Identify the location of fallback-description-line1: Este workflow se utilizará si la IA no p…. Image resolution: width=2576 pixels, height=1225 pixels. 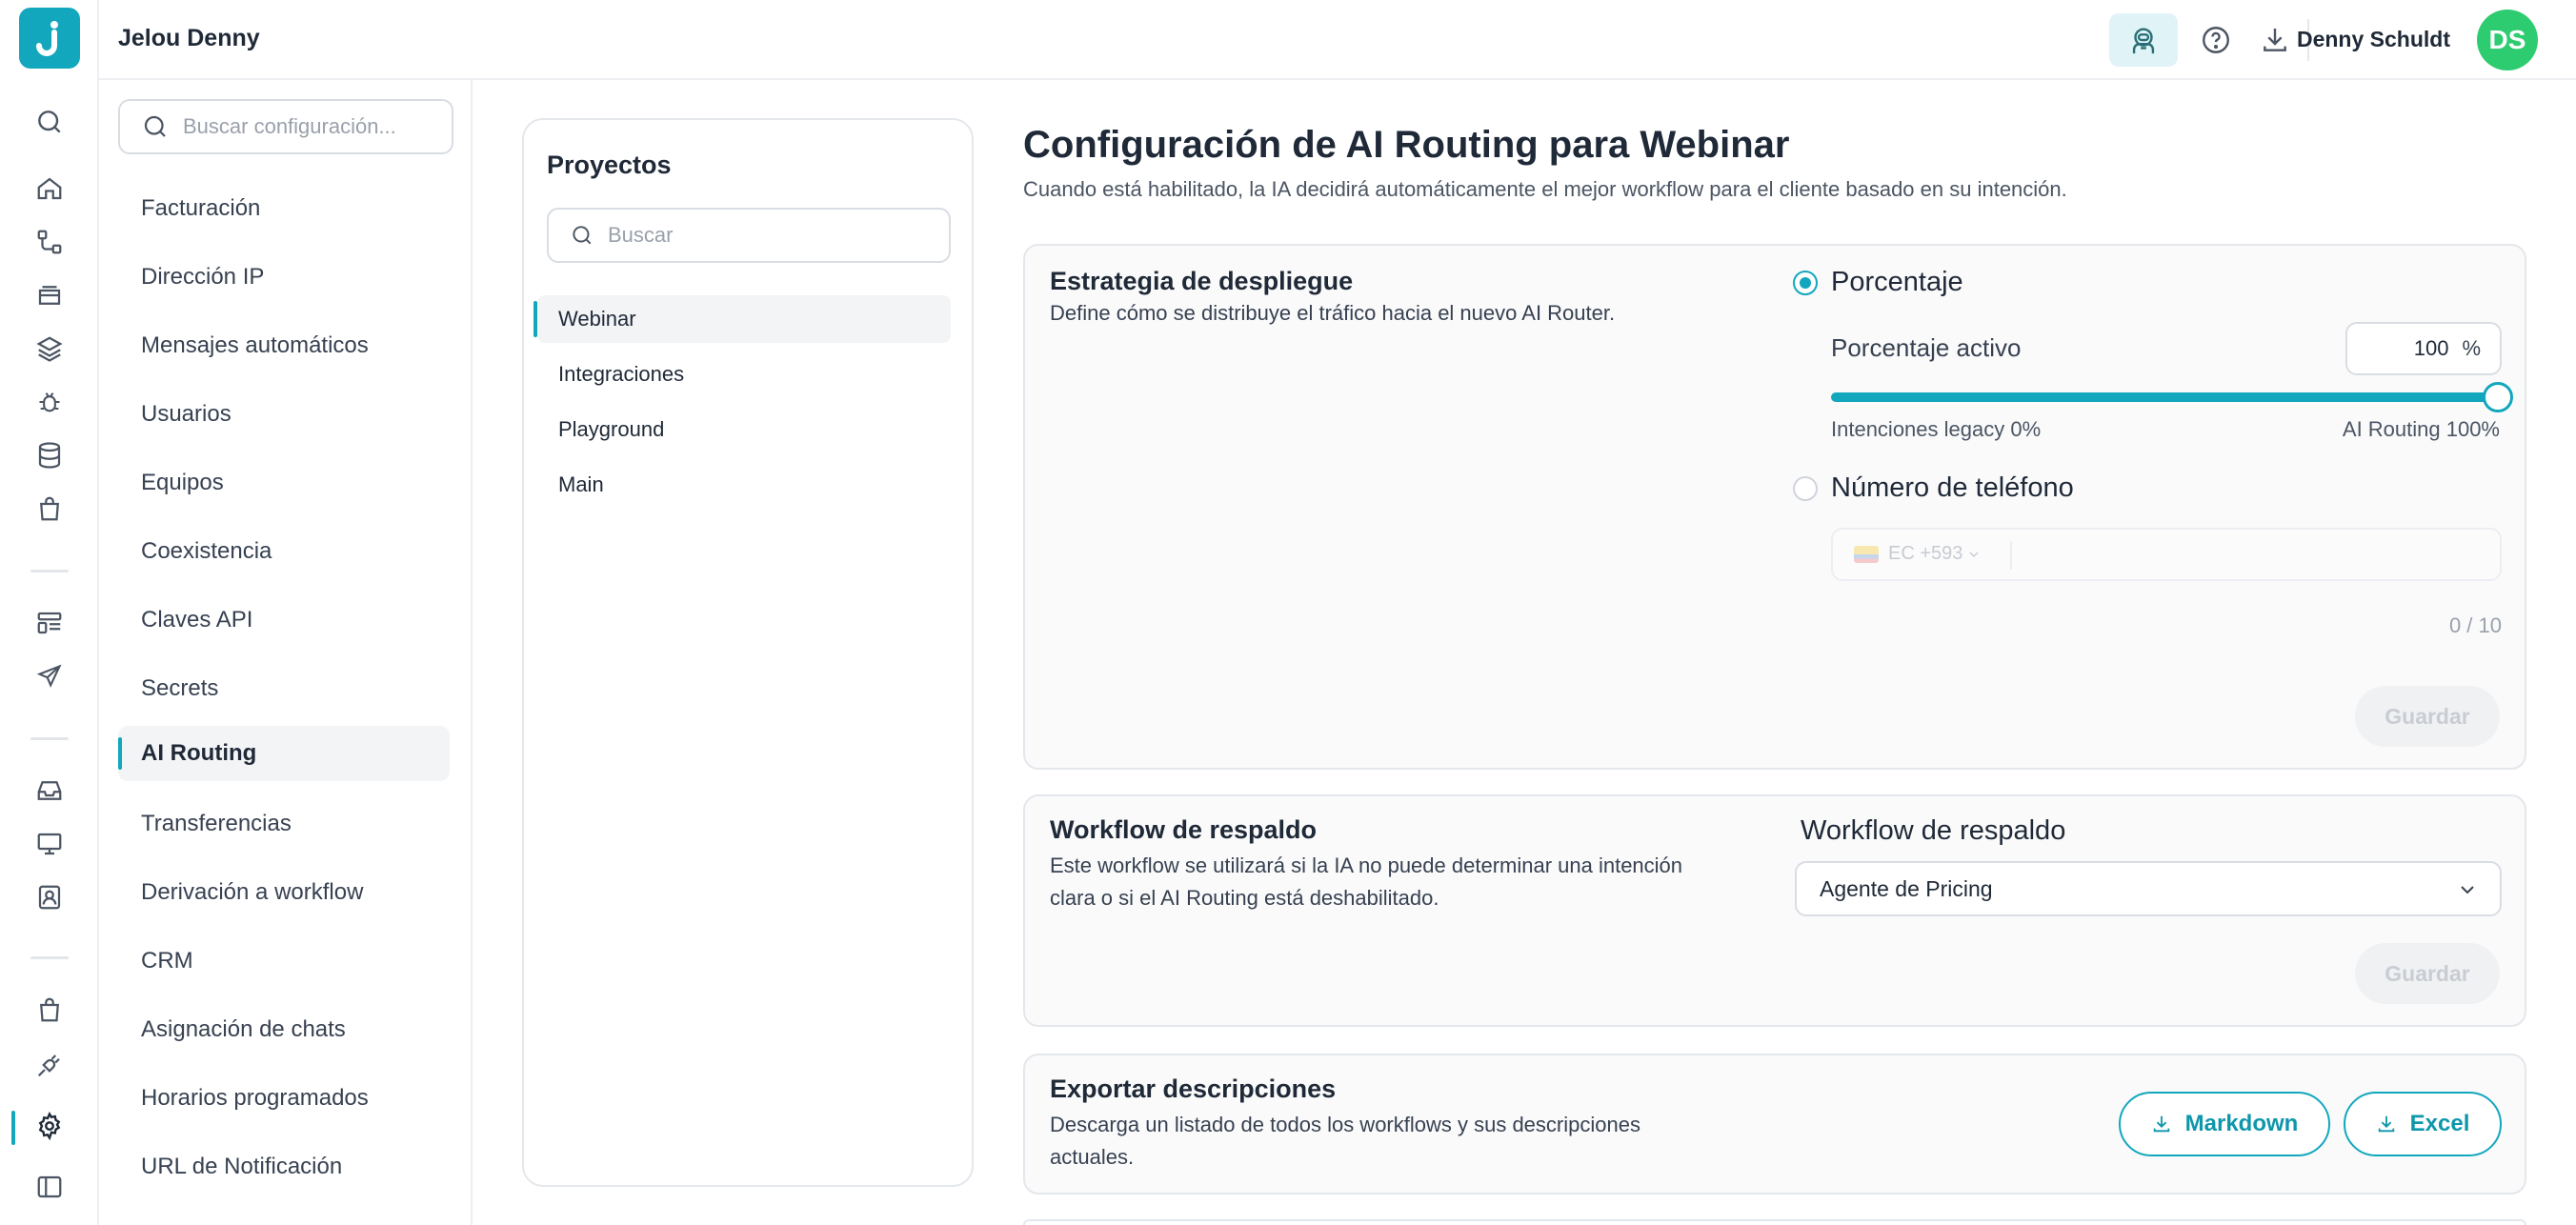
(1367, 865).